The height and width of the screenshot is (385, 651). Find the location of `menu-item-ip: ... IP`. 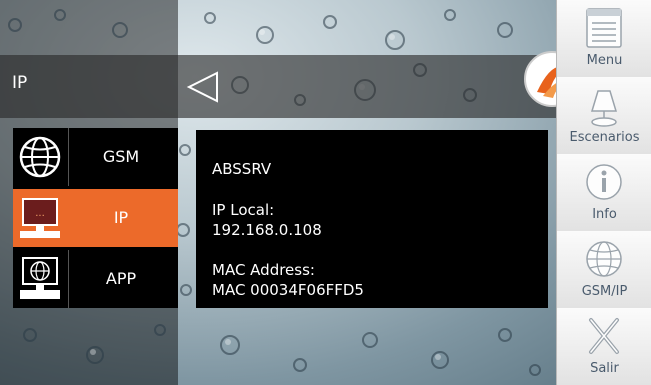

menu-item-ip: ... IP is located at coordinates (95, 218).